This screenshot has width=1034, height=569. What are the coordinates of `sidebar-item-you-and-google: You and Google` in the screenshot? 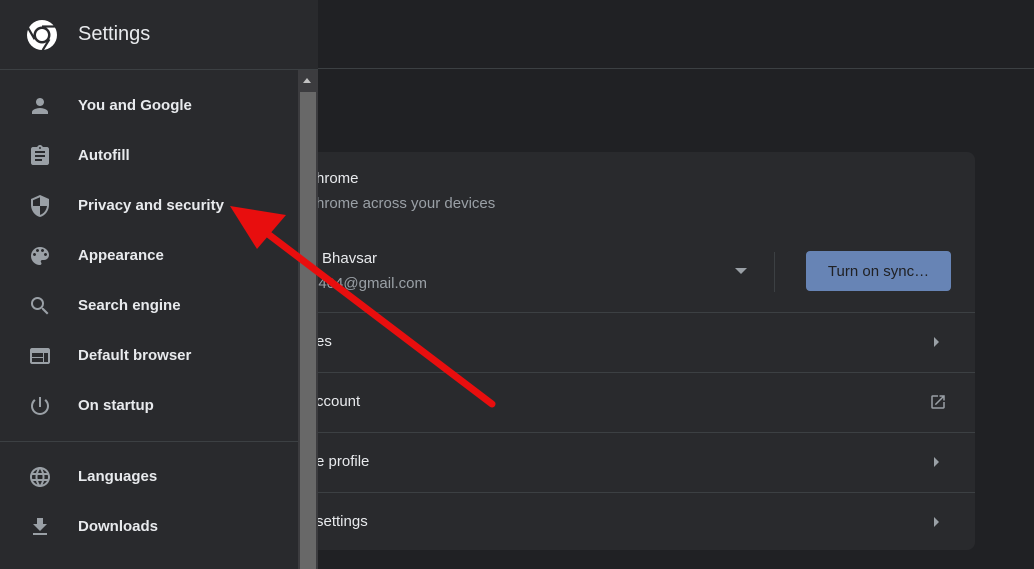 It's located at (149, 106).